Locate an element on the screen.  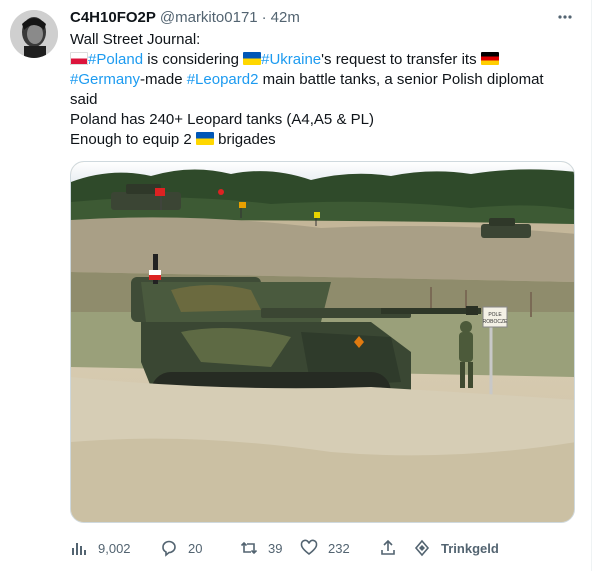
text-segment: is considering is located at coordinates (193, 59).